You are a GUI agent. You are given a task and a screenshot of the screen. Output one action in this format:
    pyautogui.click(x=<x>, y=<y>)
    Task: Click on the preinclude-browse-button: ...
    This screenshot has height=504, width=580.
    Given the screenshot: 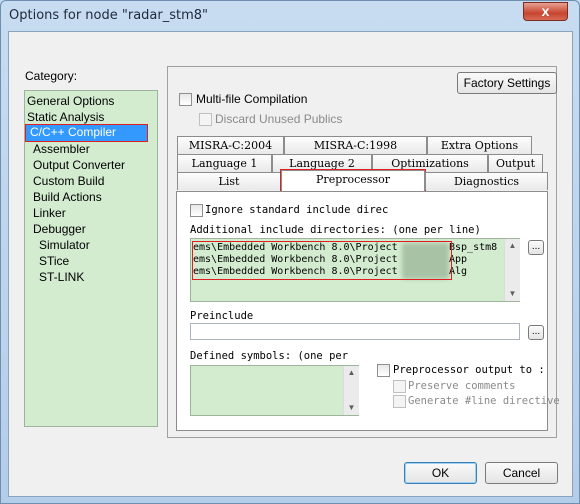 What is the action you would take?
    pyautogui.click(x=536, y=332)
    